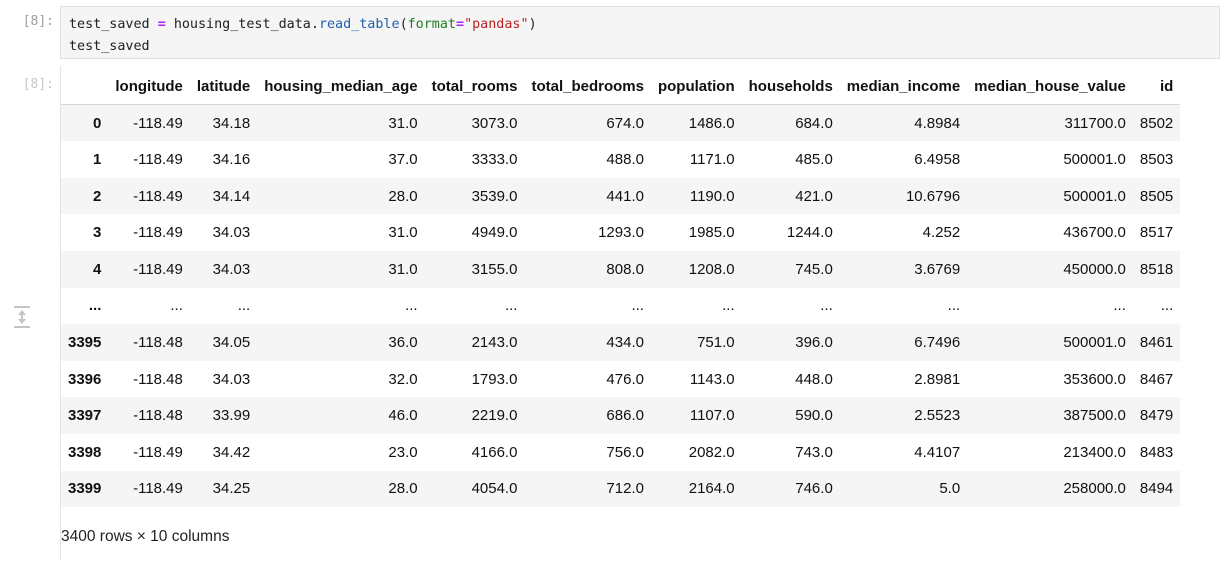 The image size is (1222, 561). What do you see at coordinates (712, 416) in the screenshot?
I see `table-cell: 1107.0` at bounding box center [712, 416].